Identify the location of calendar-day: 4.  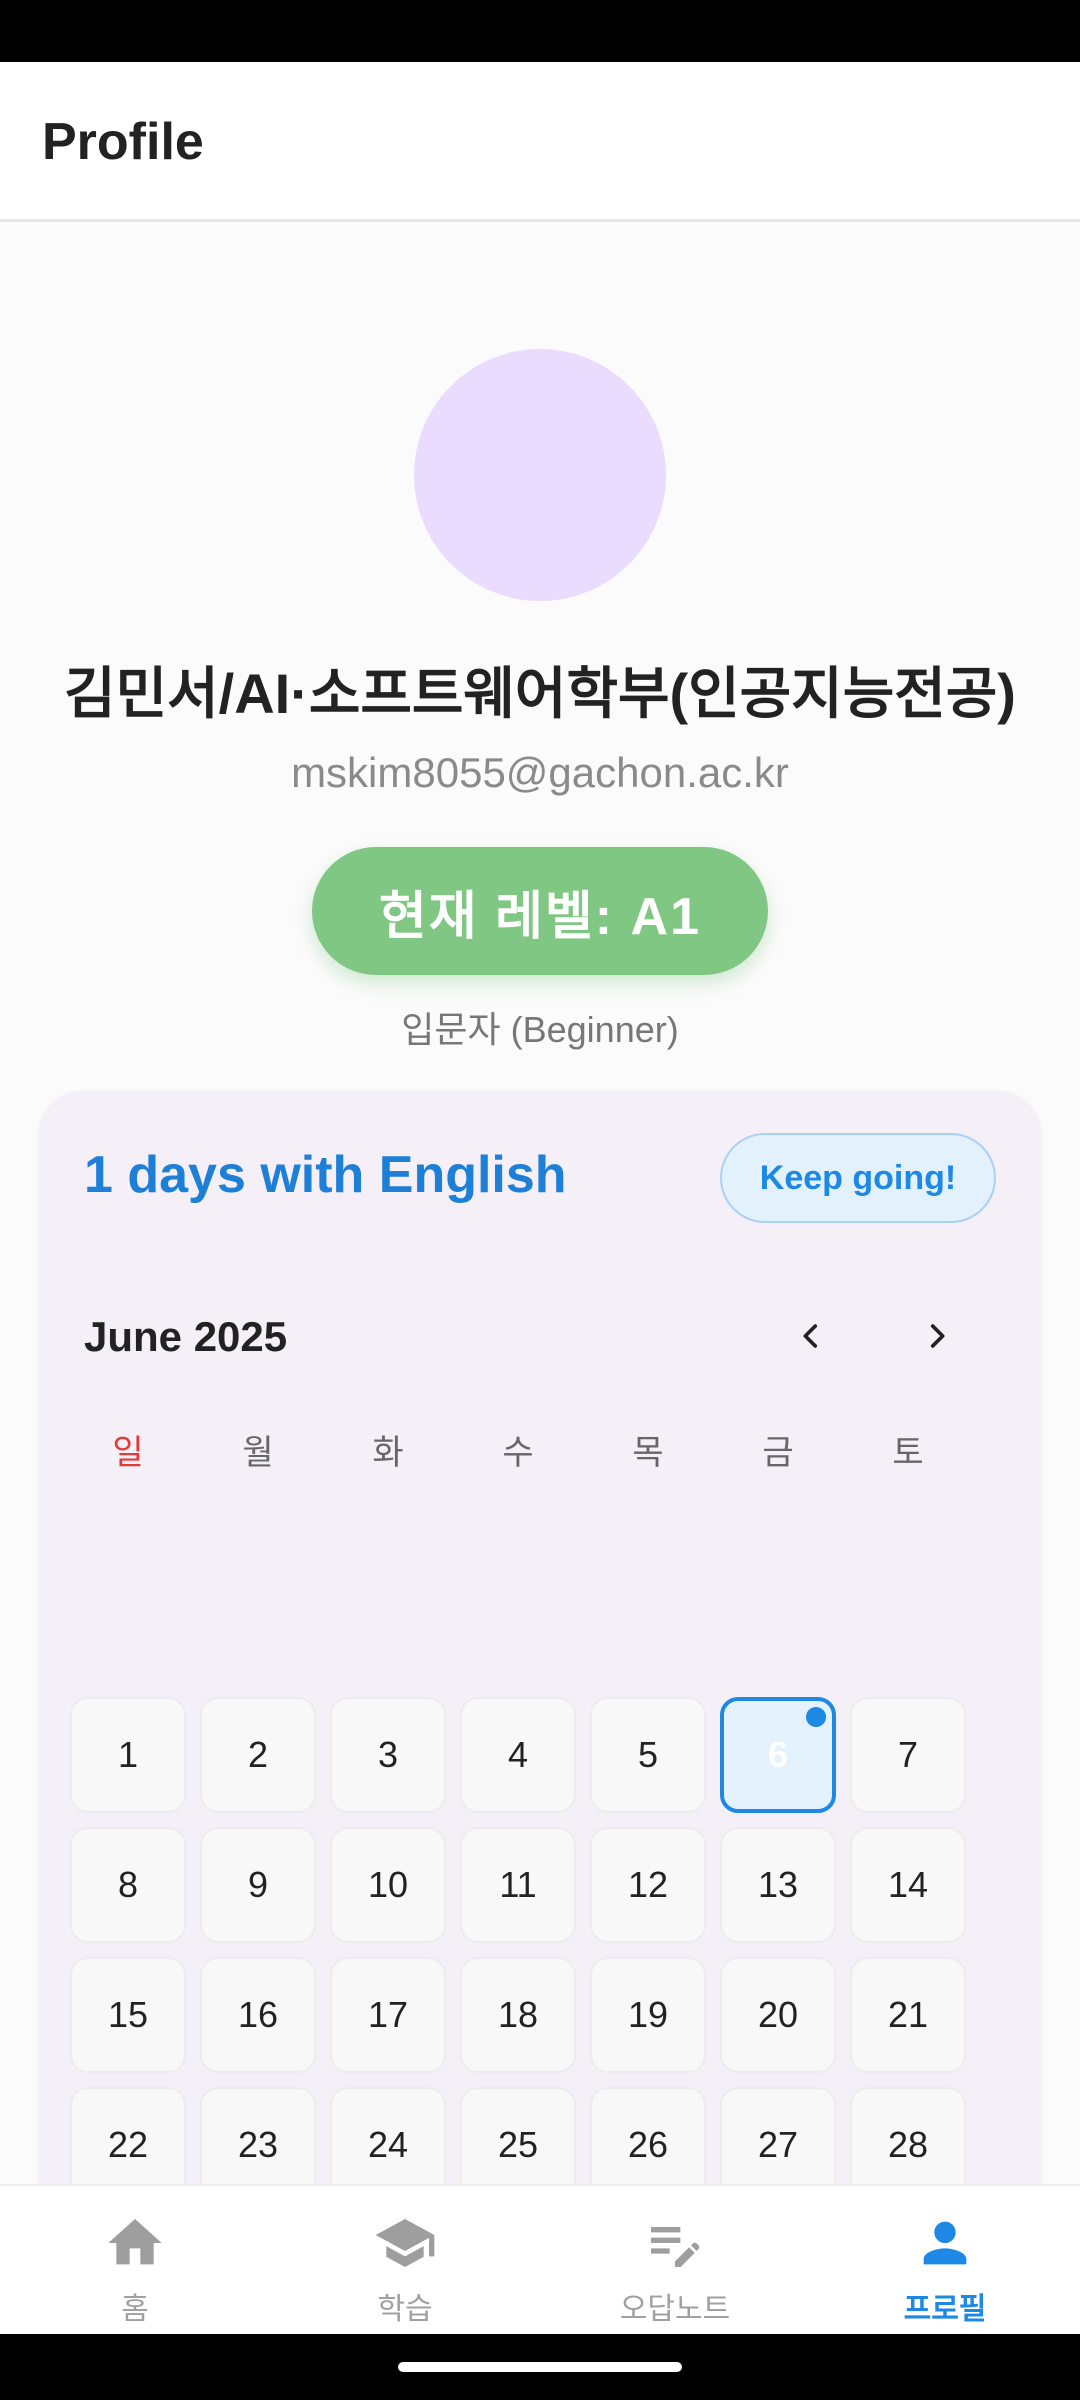
(518, 1755).